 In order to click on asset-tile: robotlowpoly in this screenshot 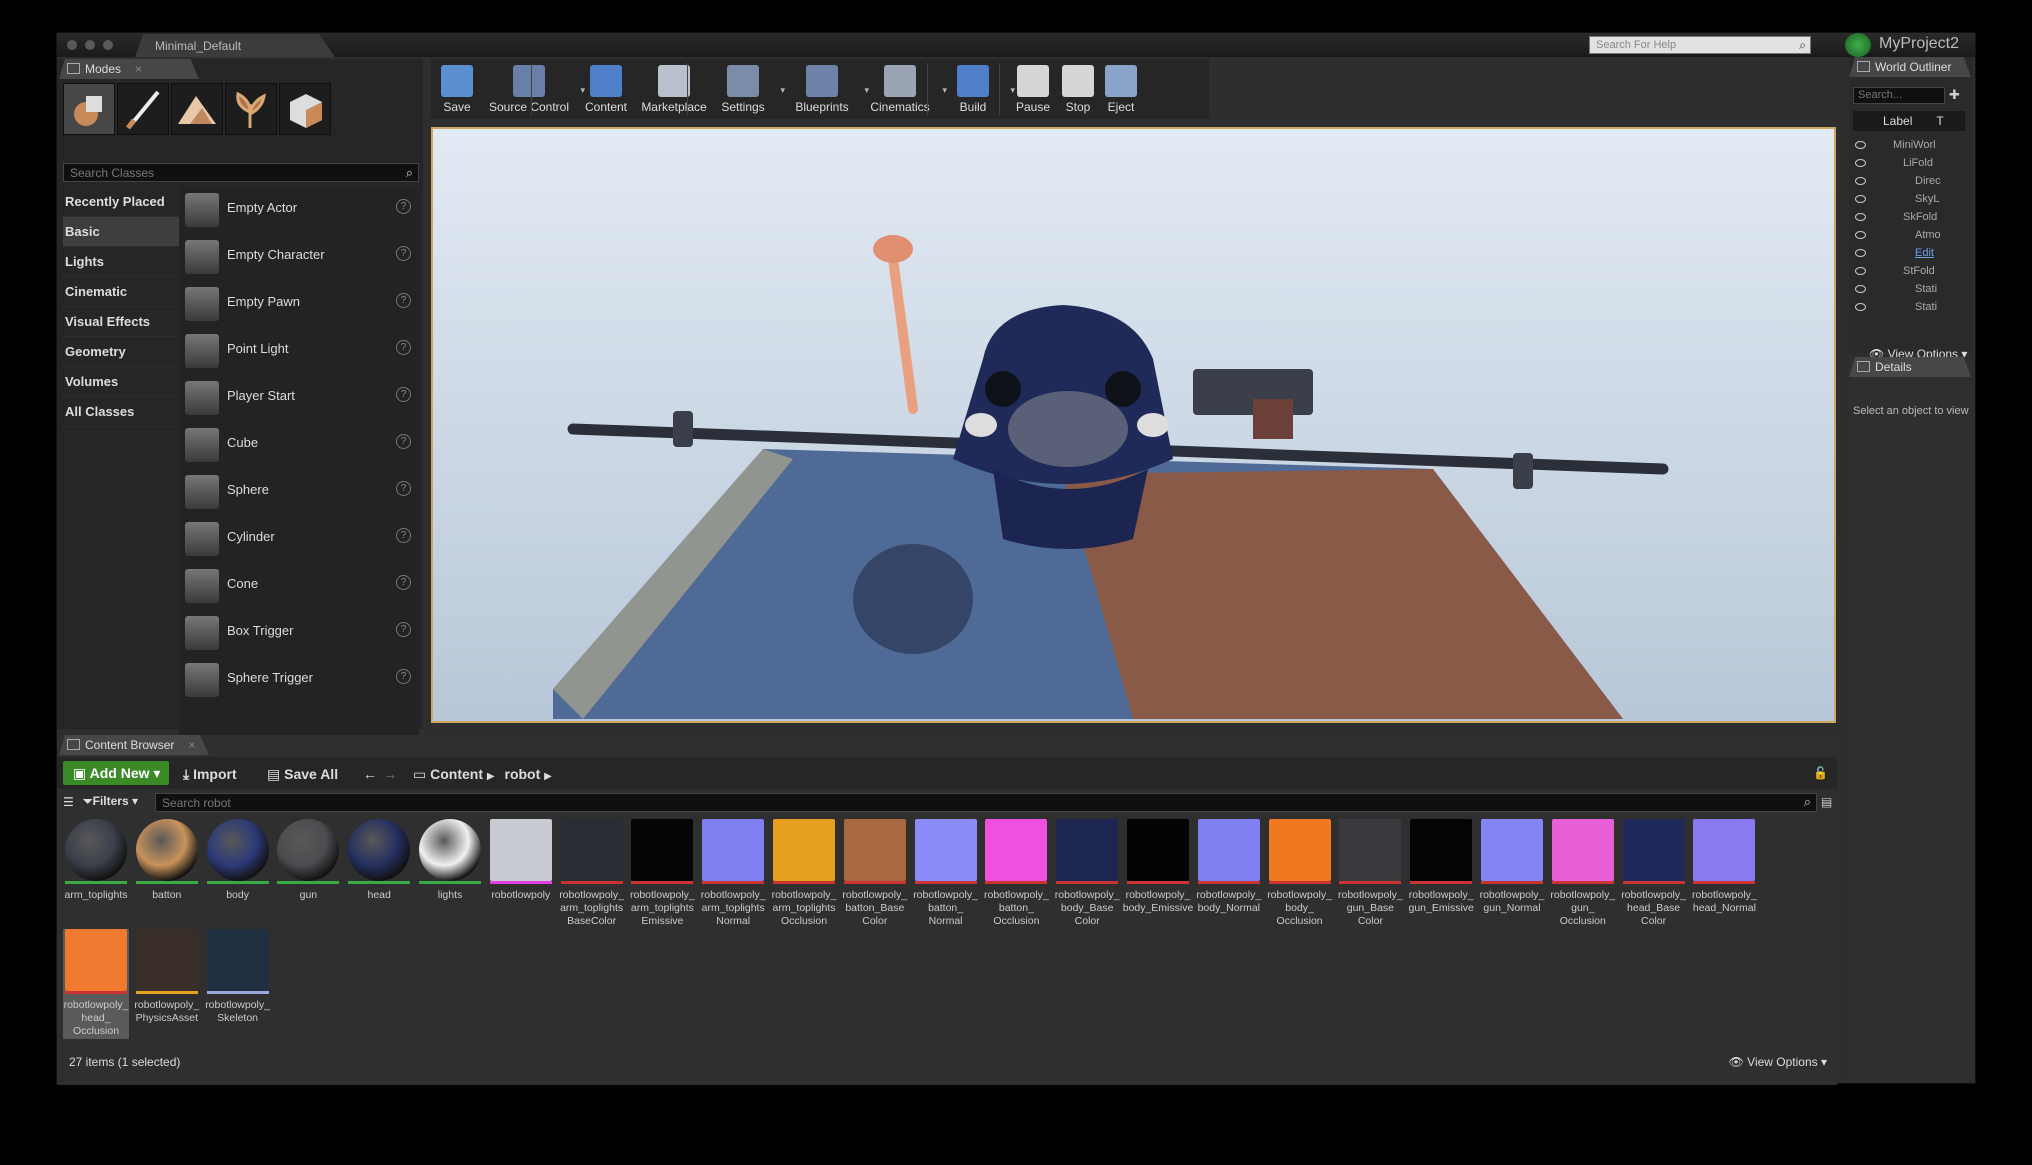, I will do `click(521, 874)`.